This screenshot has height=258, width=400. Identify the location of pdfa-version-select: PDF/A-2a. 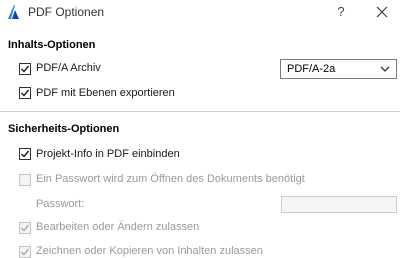
(338, 69).